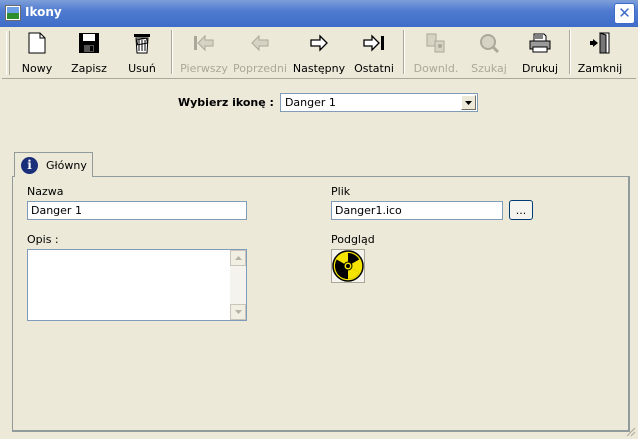  Describe the element at coordinates (226, 102) in the screenshot. I see `icon-selector-label: Wybierz ikonę :` at that location.